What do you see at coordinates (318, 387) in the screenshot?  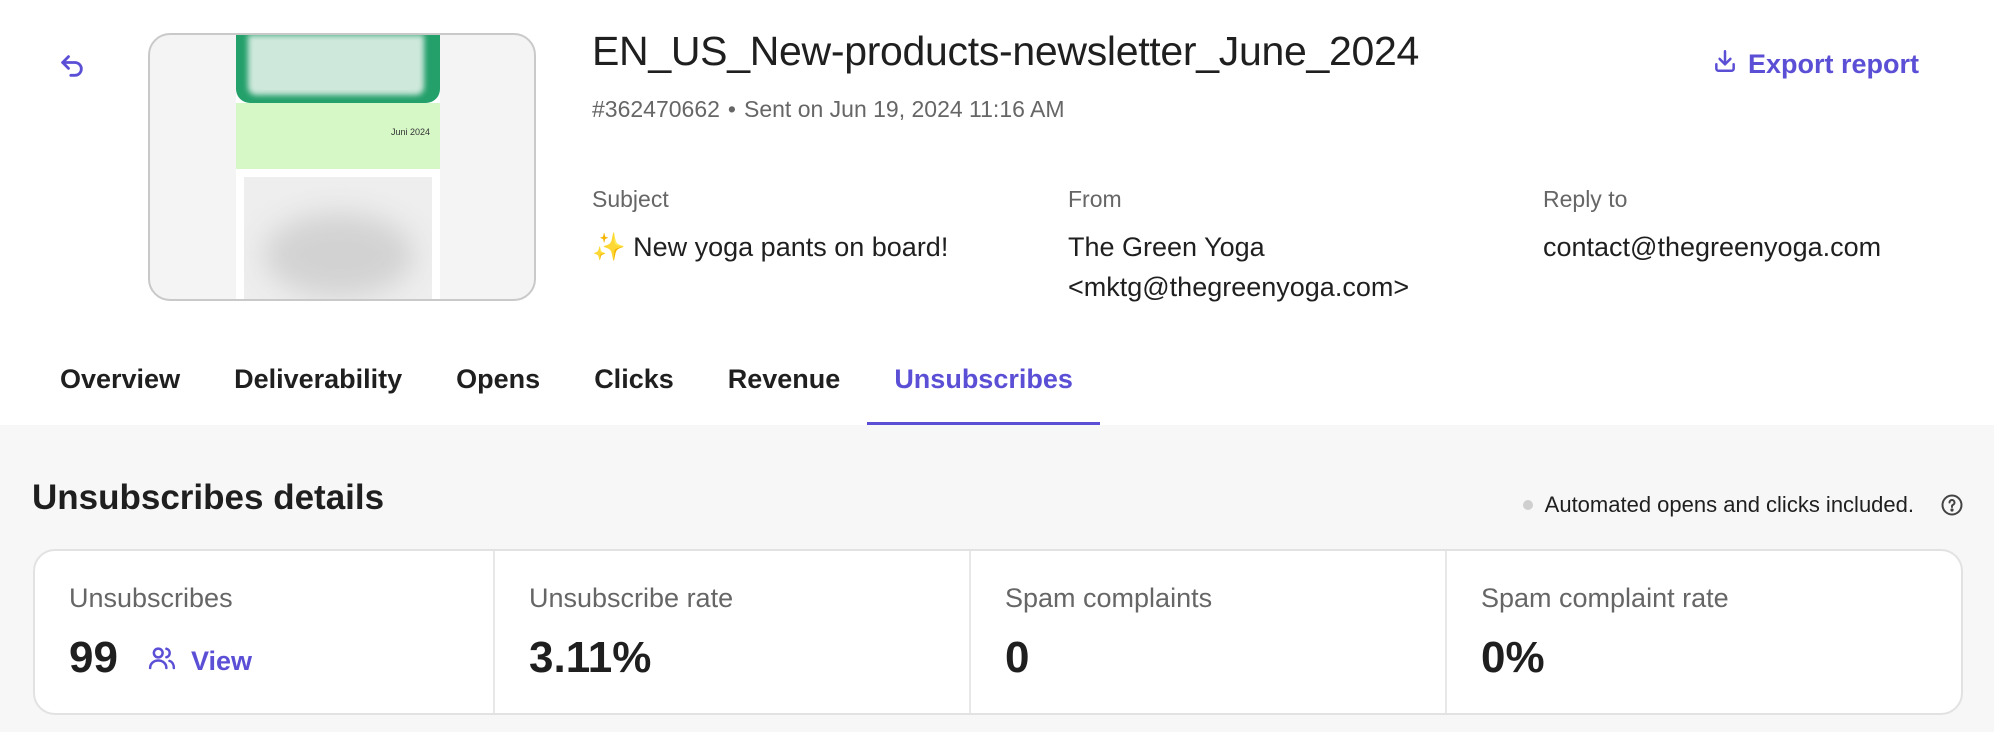 I see `tab-deliverability: Deliverability` at bounding box center [318, 387].